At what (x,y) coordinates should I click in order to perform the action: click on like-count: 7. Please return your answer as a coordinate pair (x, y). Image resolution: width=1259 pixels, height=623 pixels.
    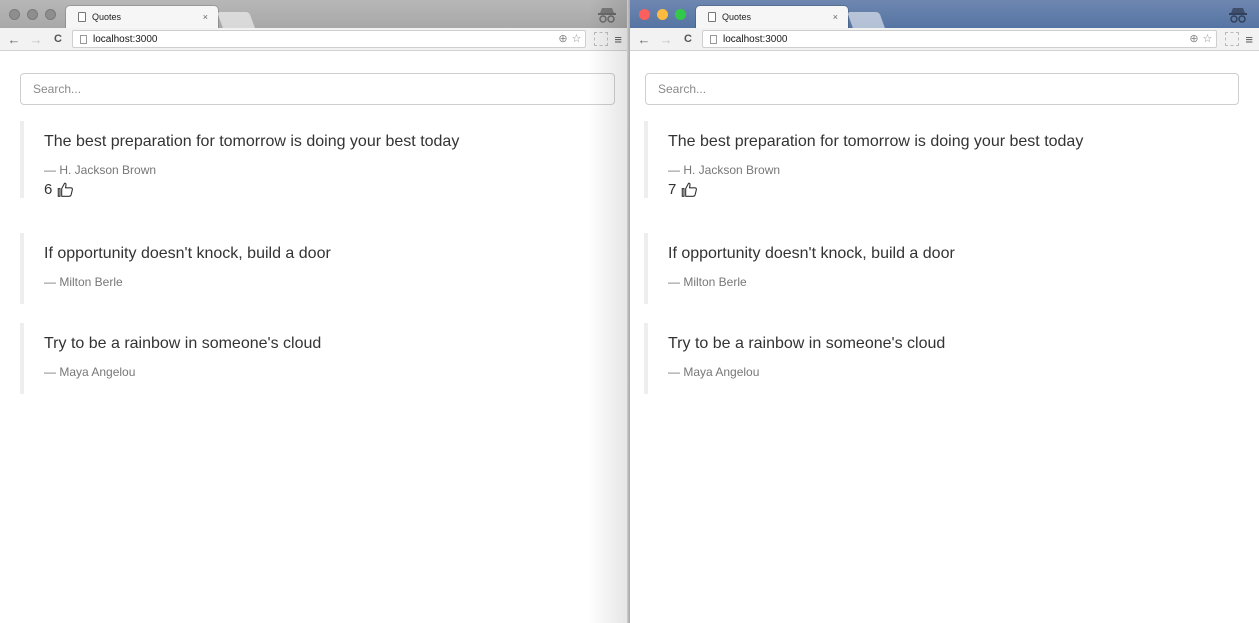
    Looking at the image, I should click on (672, 189).